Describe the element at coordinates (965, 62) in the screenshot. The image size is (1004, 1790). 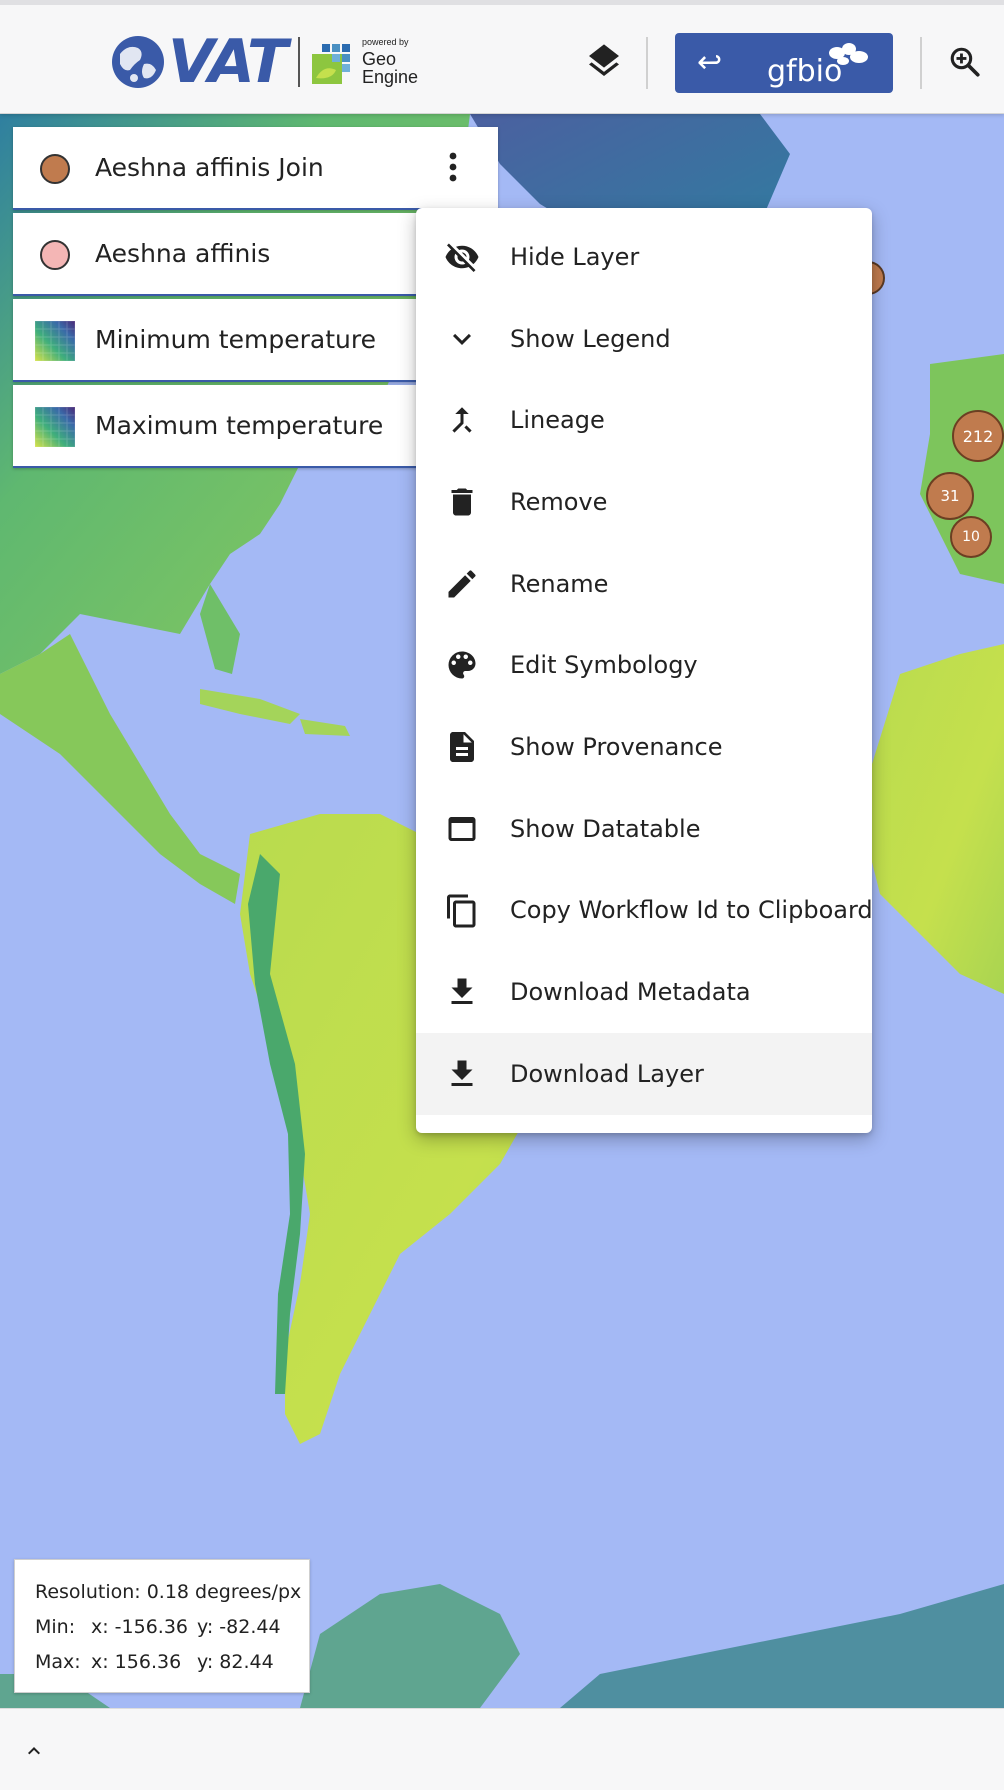
I see `zoom-in-icon` at that location.